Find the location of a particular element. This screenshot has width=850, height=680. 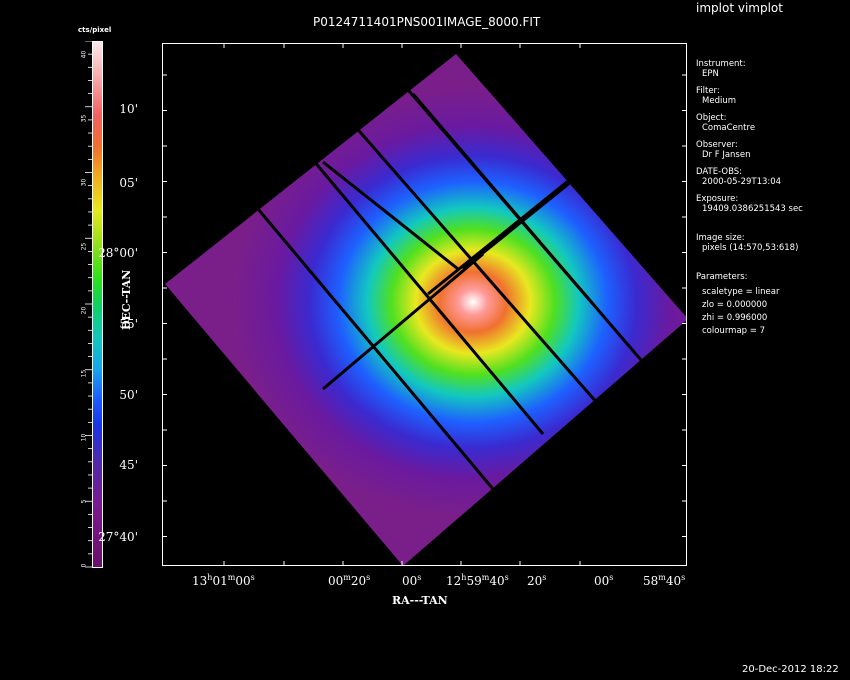

ra-tick-part: 13 is located at coordinates (200, 581).